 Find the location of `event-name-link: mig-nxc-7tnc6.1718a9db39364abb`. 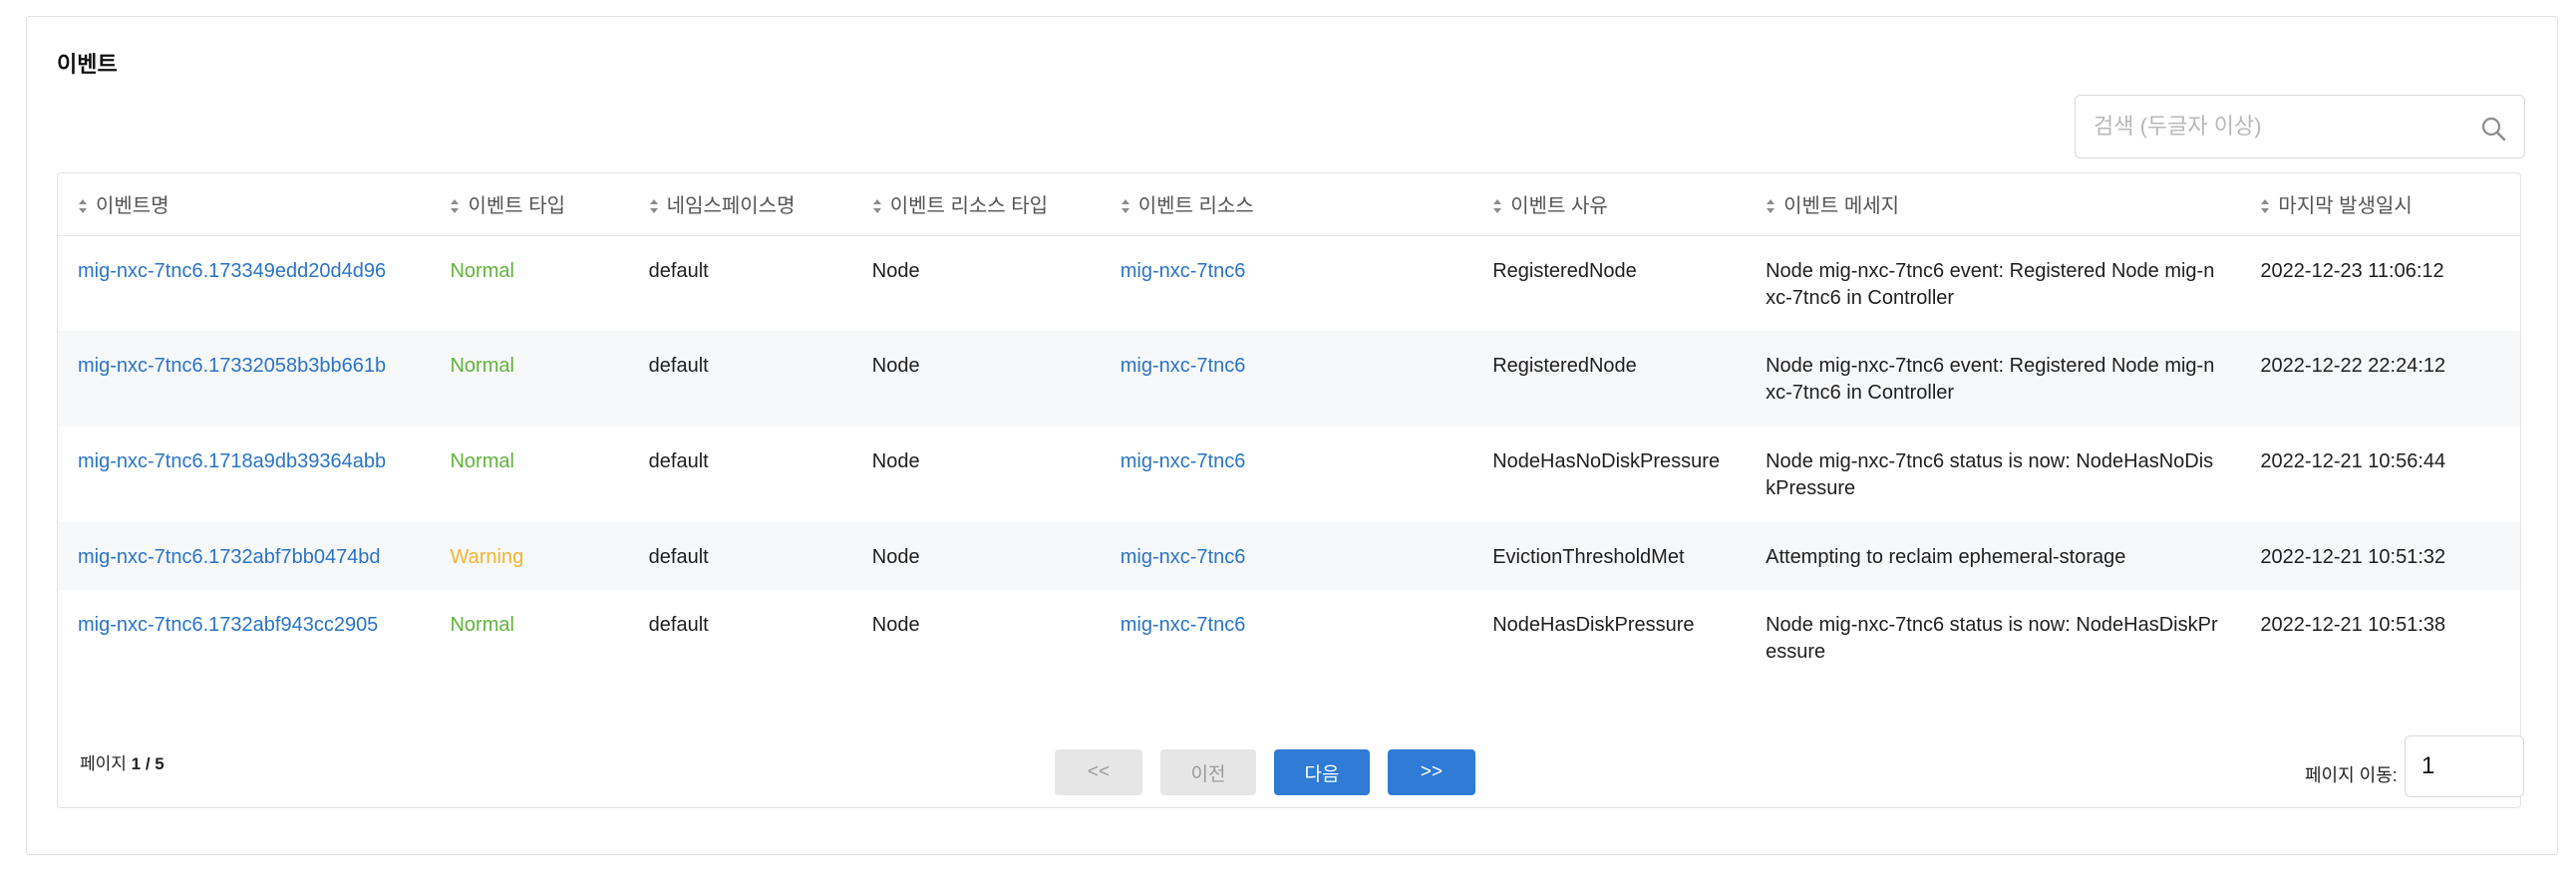

event-name-link: mig-nxc-7tnc6.1718a9db39364abb is located at coordinates (244, 474).